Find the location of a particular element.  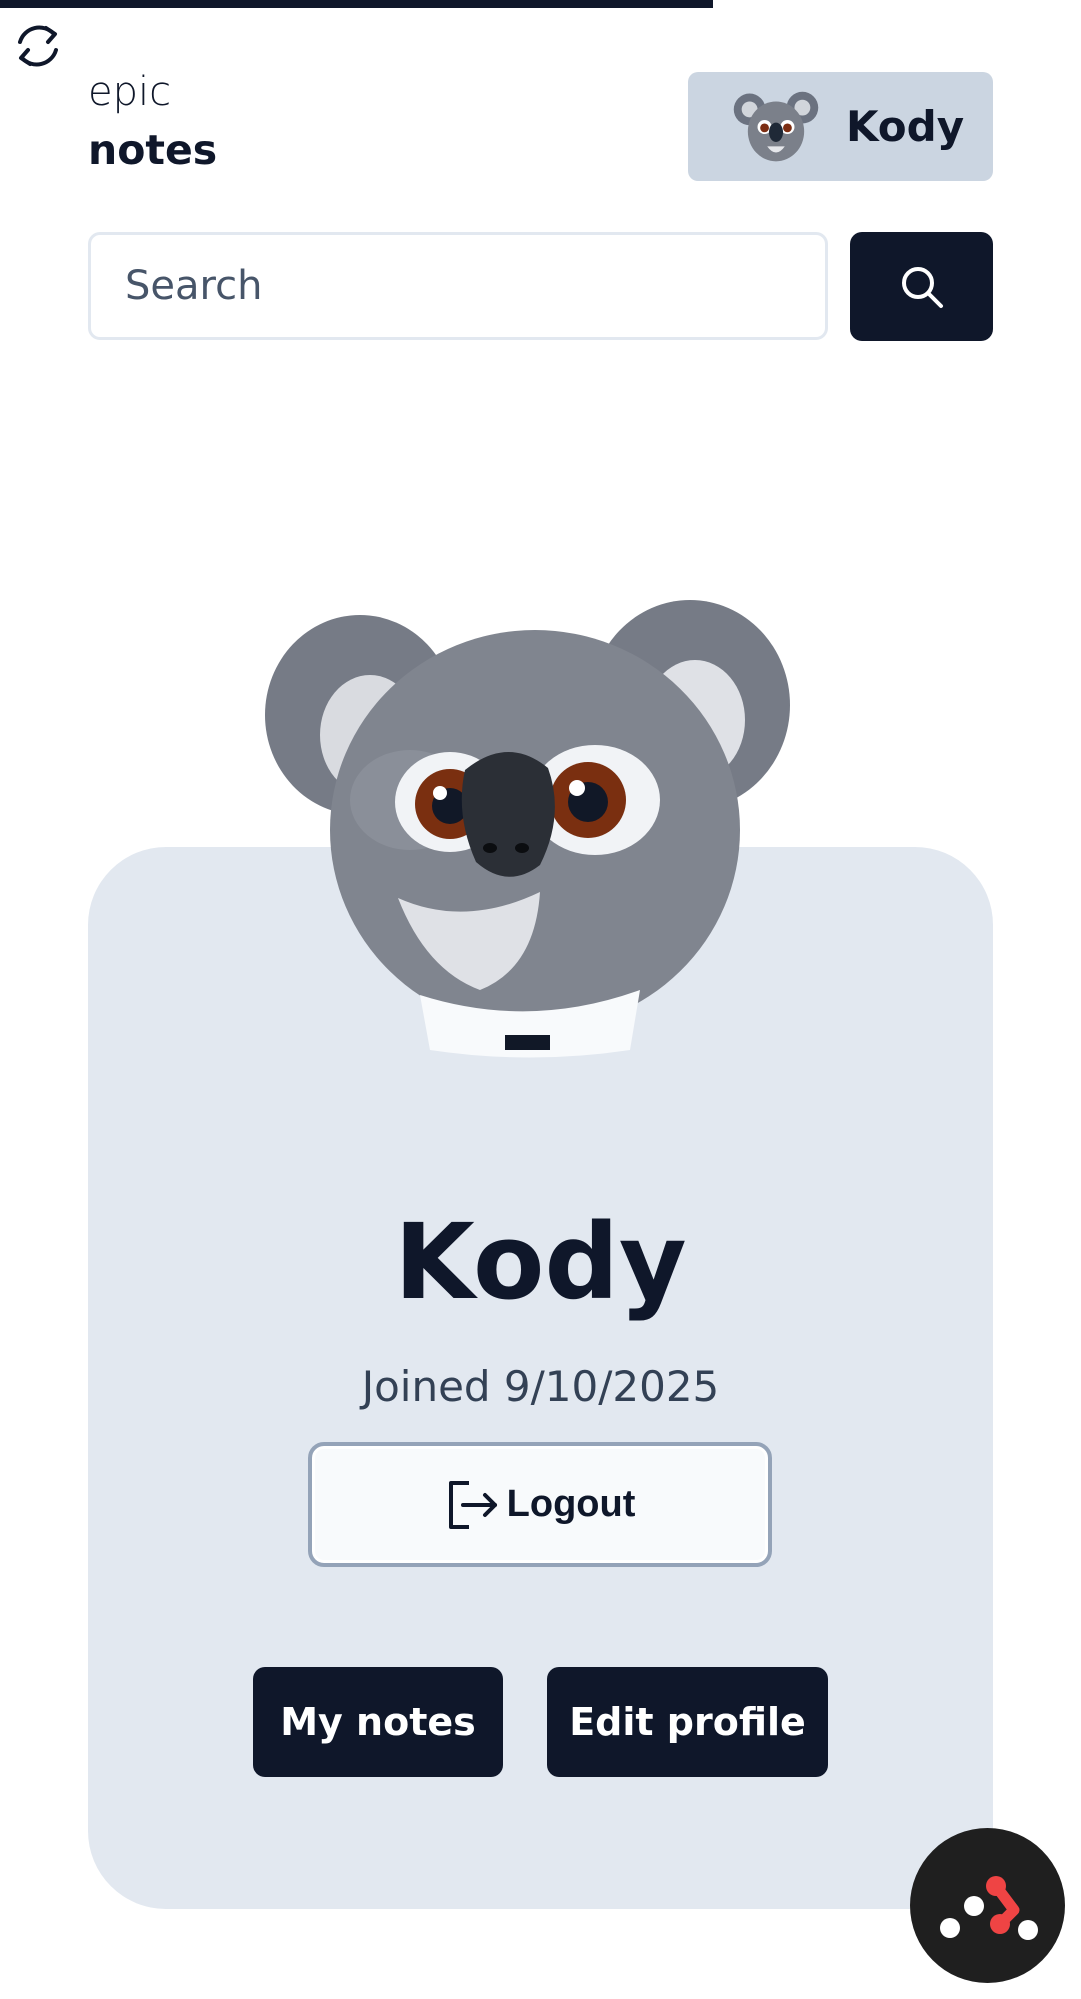

logout-button: Logout is located at coordinates (540, 1504).